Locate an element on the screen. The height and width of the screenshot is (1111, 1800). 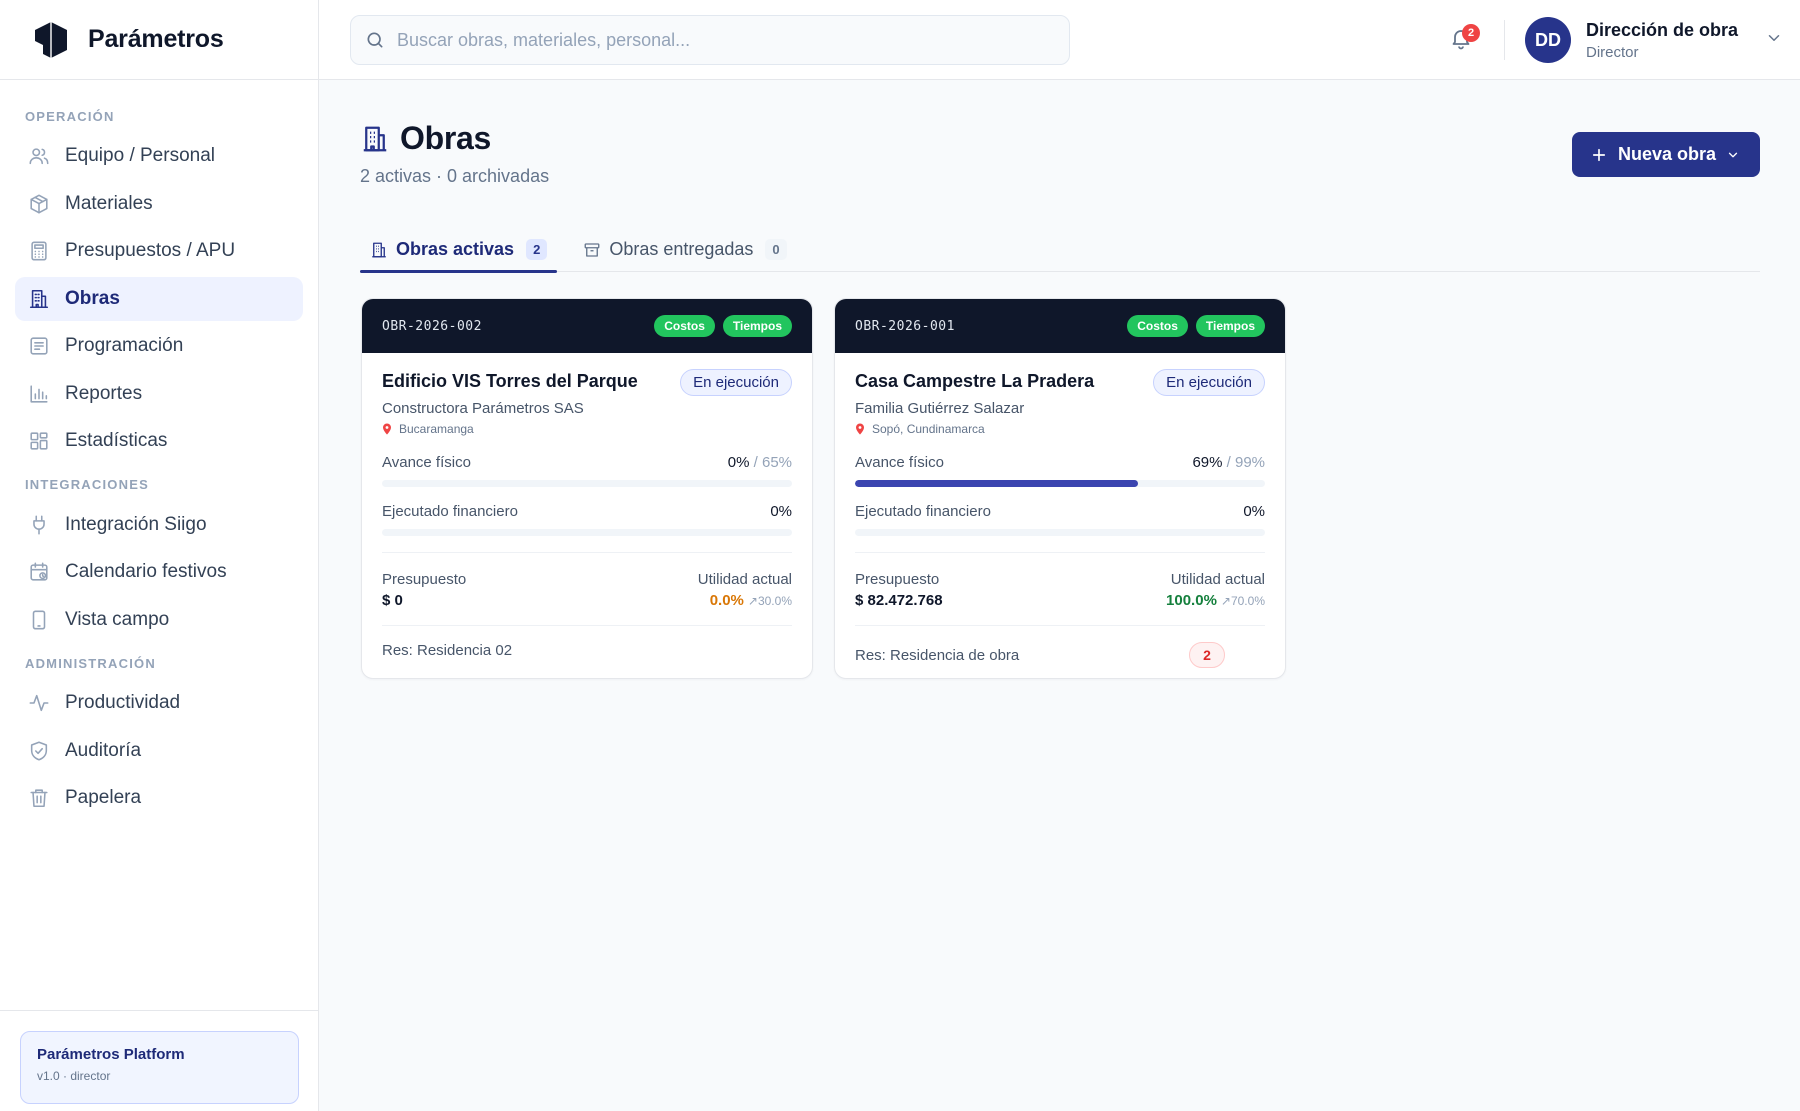
platform-name: Parámetros Platform is located at coordinates (111, 1054).